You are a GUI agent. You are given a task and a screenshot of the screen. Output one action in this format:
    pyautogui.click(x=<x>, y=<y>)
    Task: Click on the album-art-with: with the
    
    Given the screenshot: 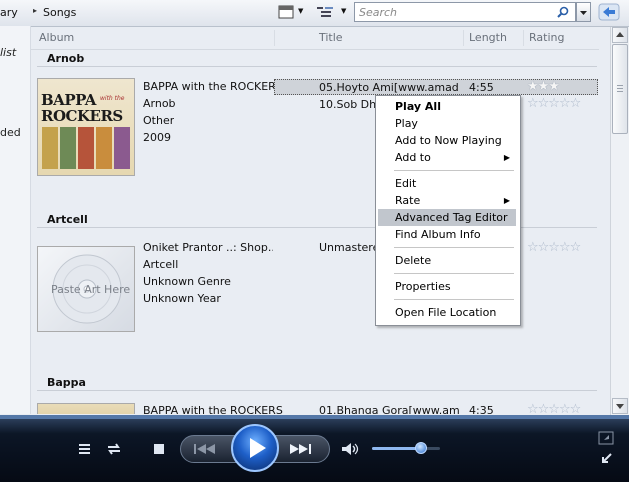 What is the action you would take?
    pyautogui.click(x=112, y=98)
    